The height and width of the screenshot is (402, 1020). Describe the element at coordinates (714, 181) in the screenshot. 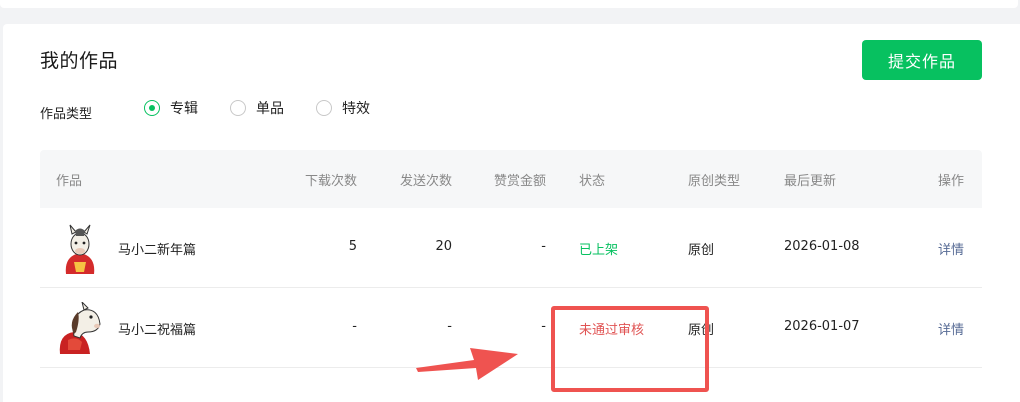

I see `col-header-original-type: 原创类型` at that location.